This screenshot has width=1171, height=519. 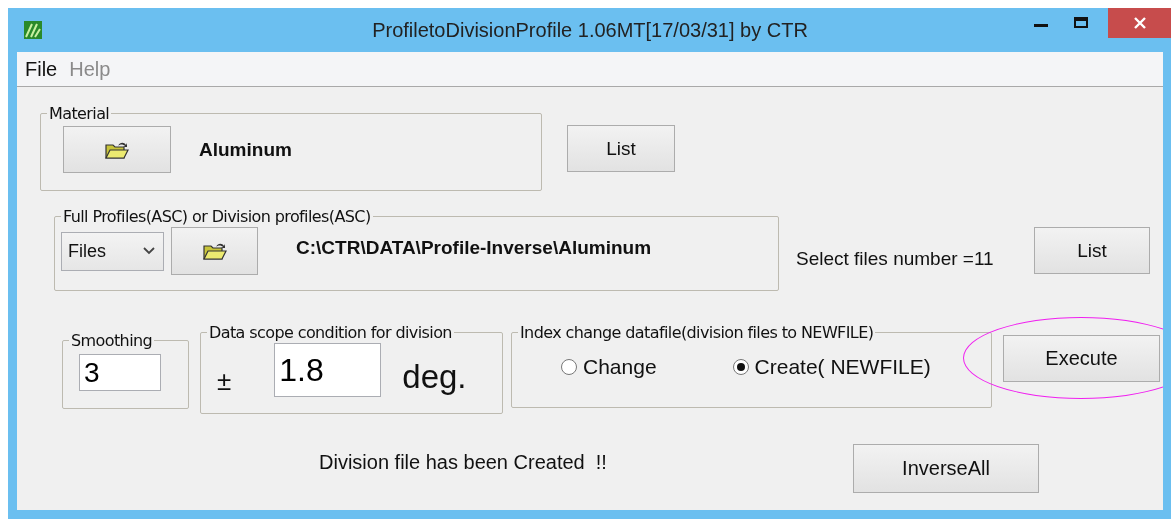 What do you see at coordinates (1081, 22) in the screenshot?
I see `maximize-icon` at bounding box center [1081, 22].